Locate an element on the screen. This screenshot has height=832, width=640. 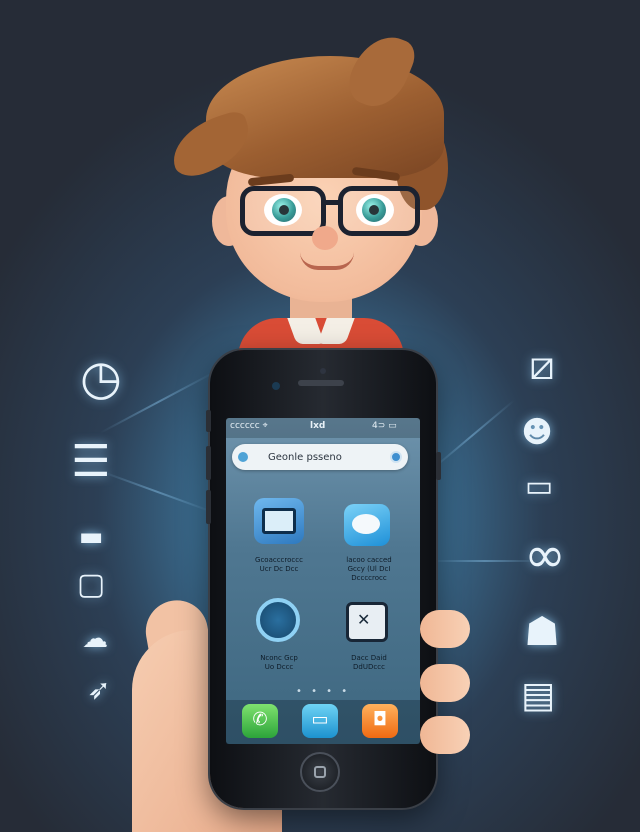
page-indicator: • • • • is located at coordinates (323, 691).